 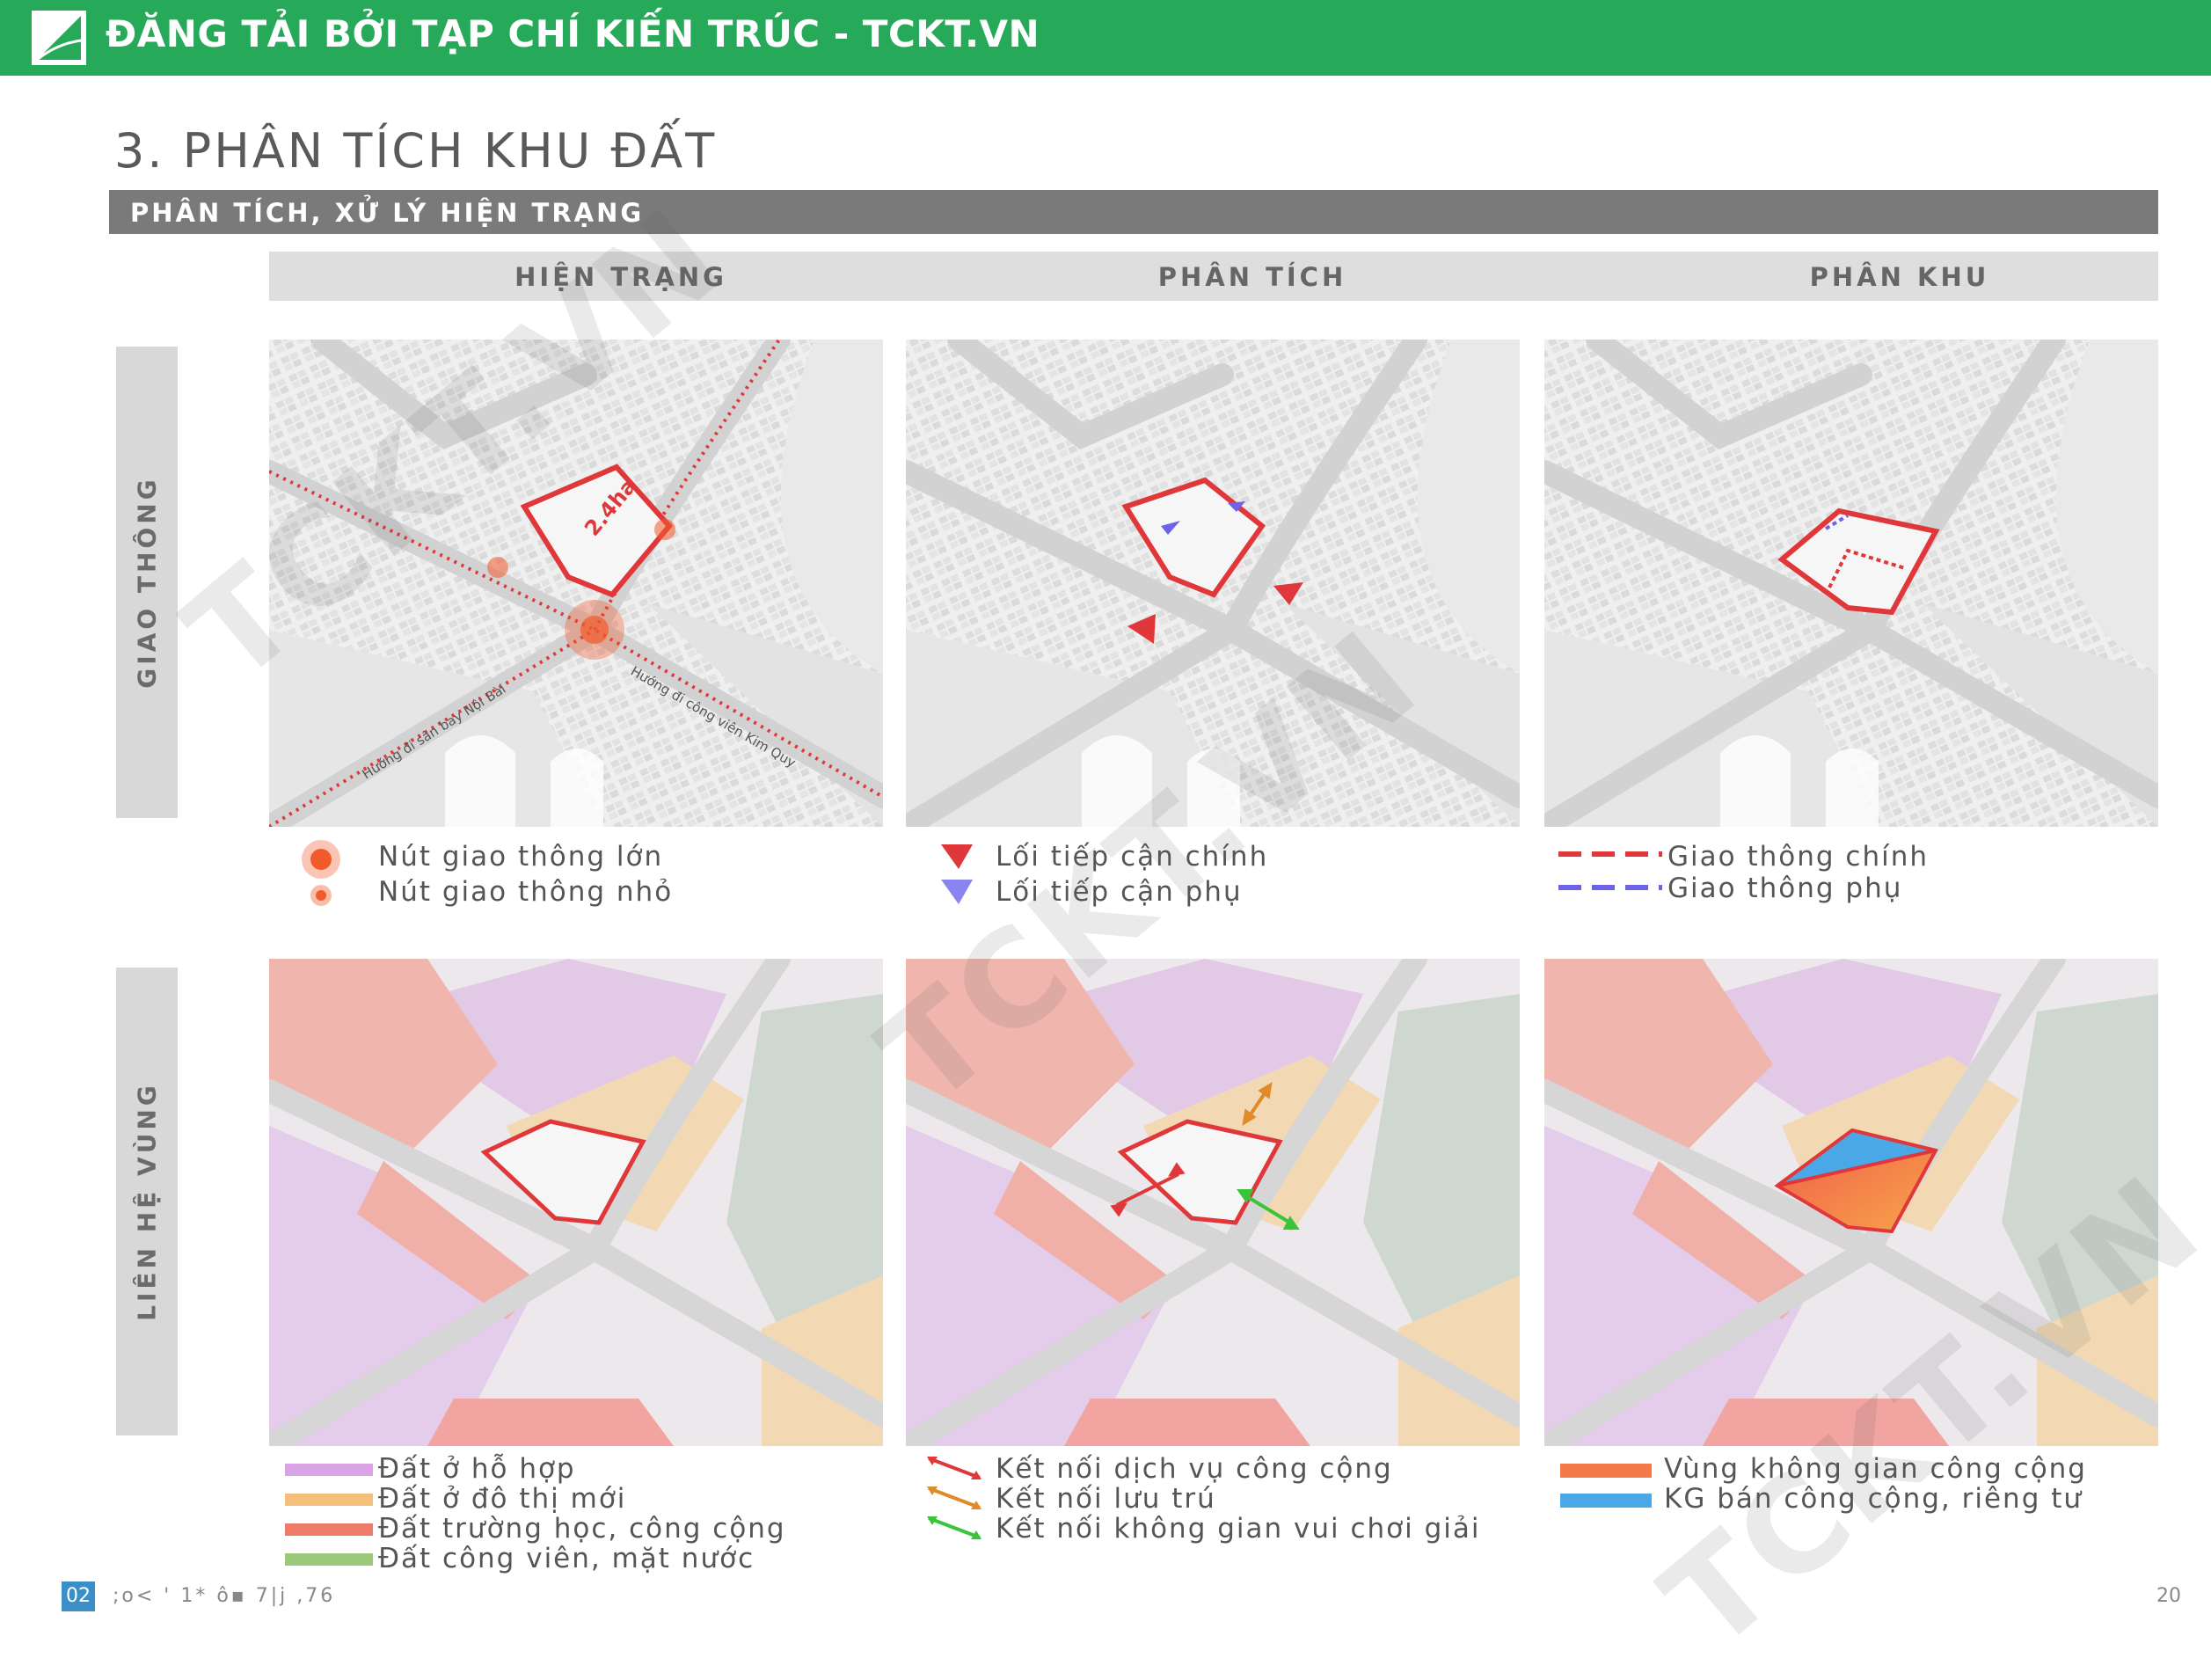 I want to click on legend-item: Đất ở đô thị mới, so click(x=502, y=1499).